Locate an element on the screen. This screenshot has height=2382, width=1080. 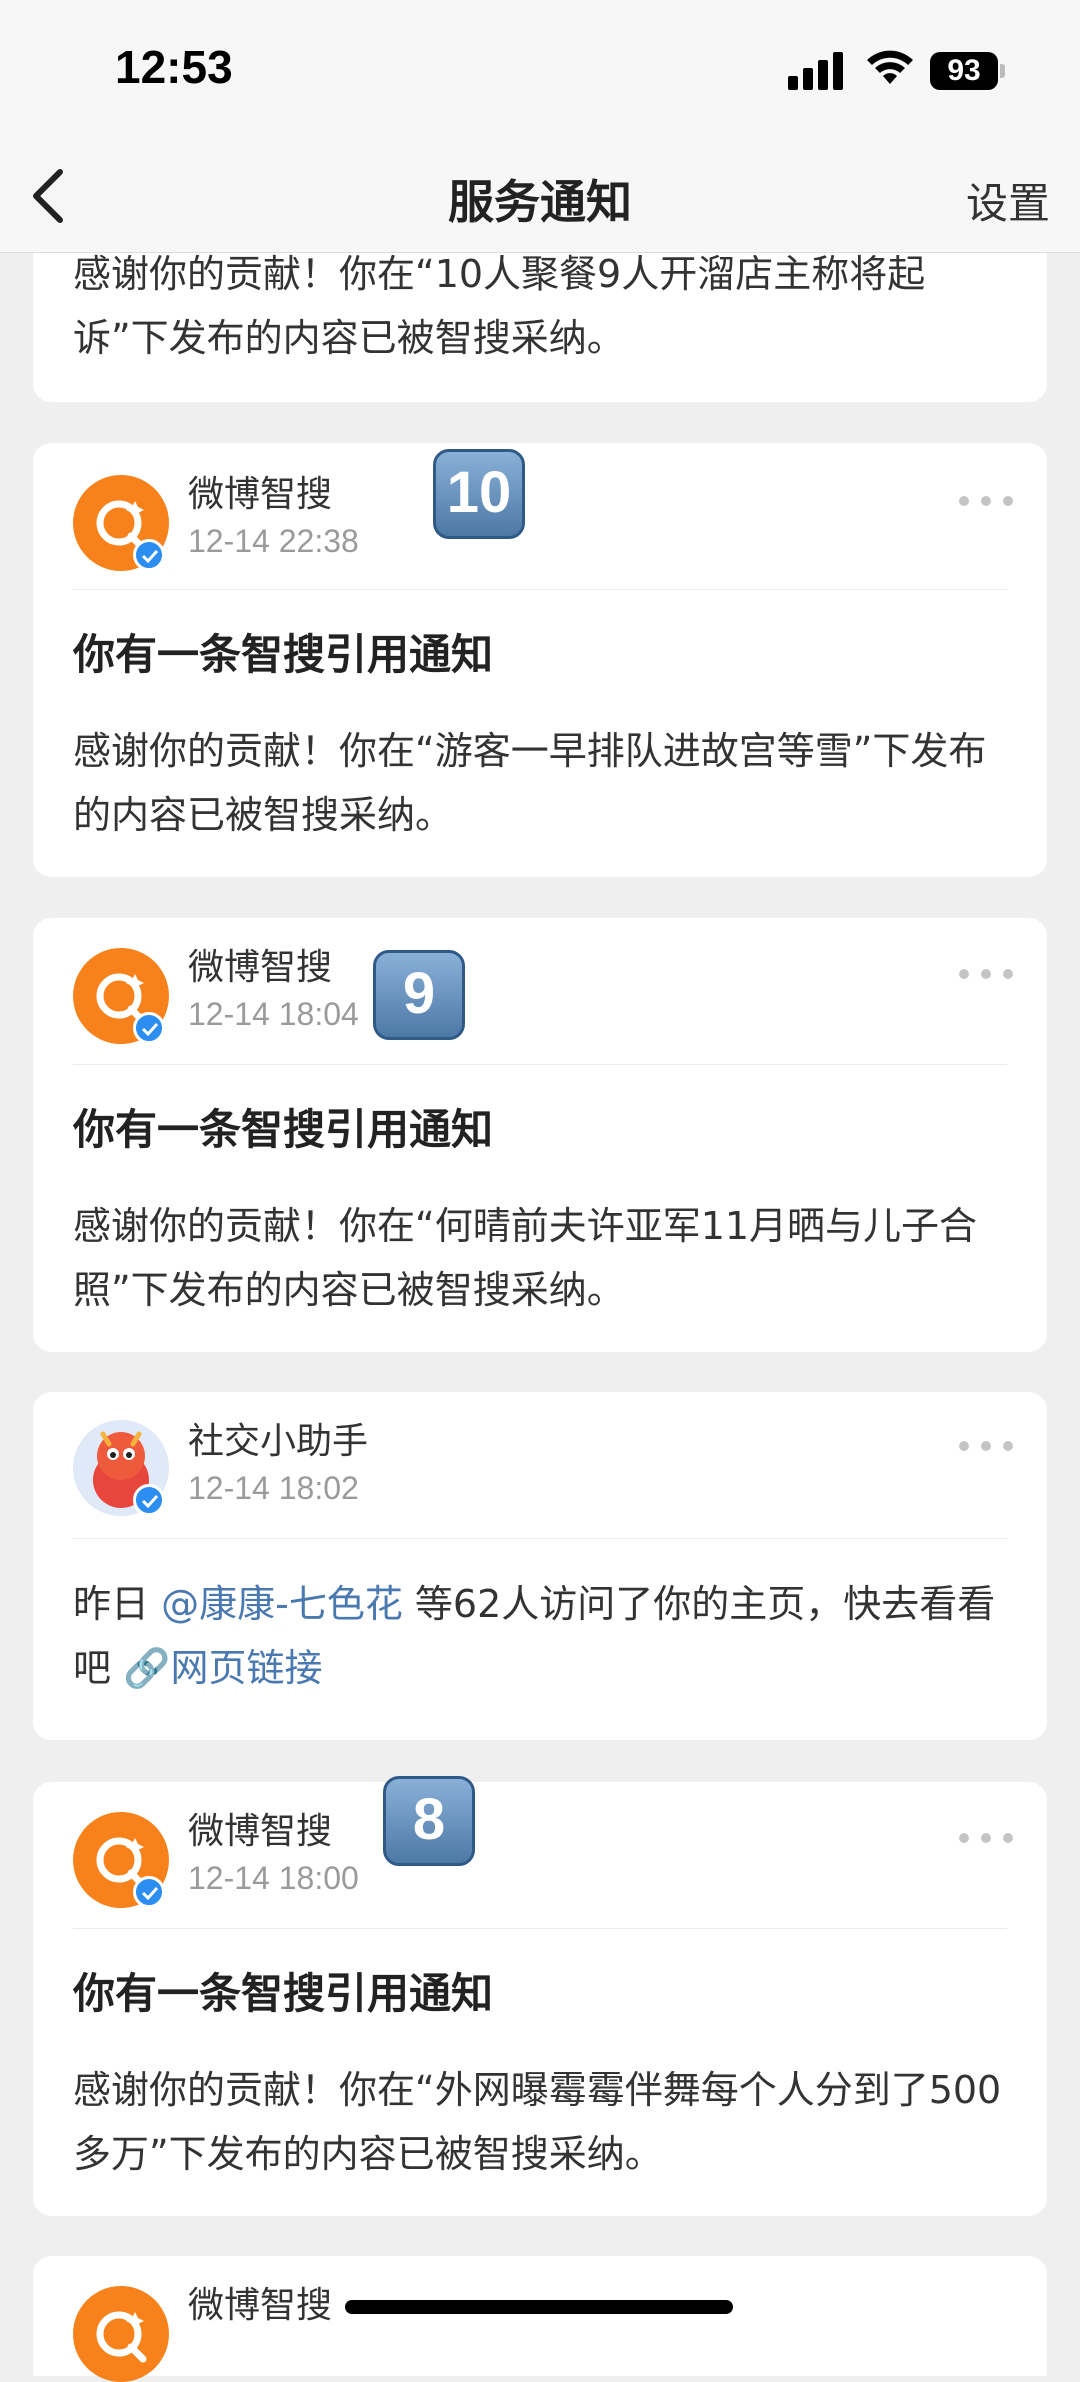
signal-icon is located at coordinates (816, 70).